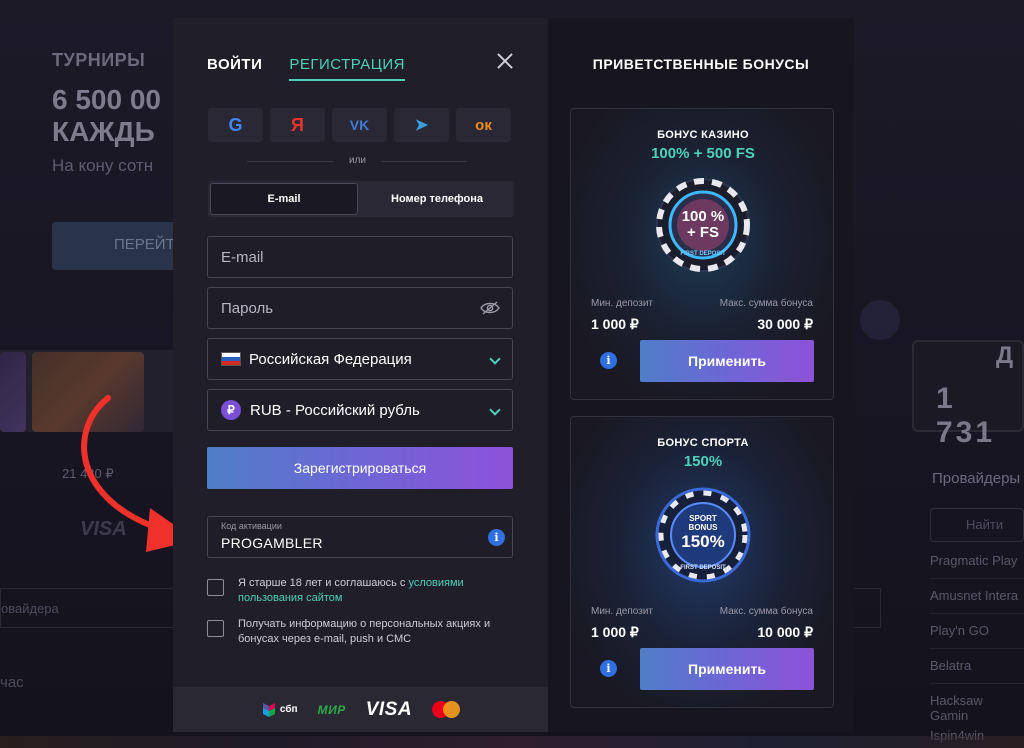 The width and height of the screenshot is (1024, 748). What do you see at coordinates (959, 630) in the screenshot?
I see `bg-provider-item: Play'n GO` at bounding box center [959, 630].